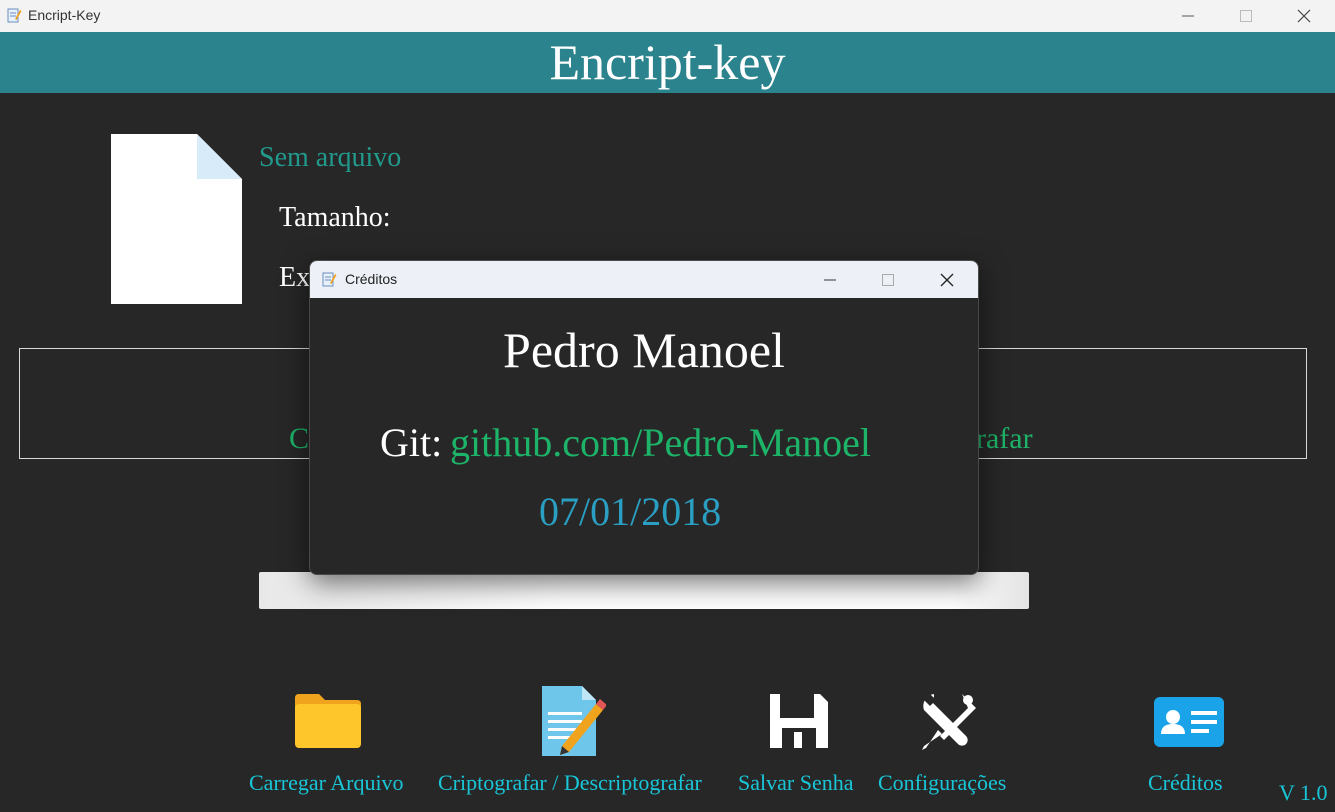  Describe the element at coordinates (799, 721) in the screenshot. I see `floppy-disk-icon` at that location.